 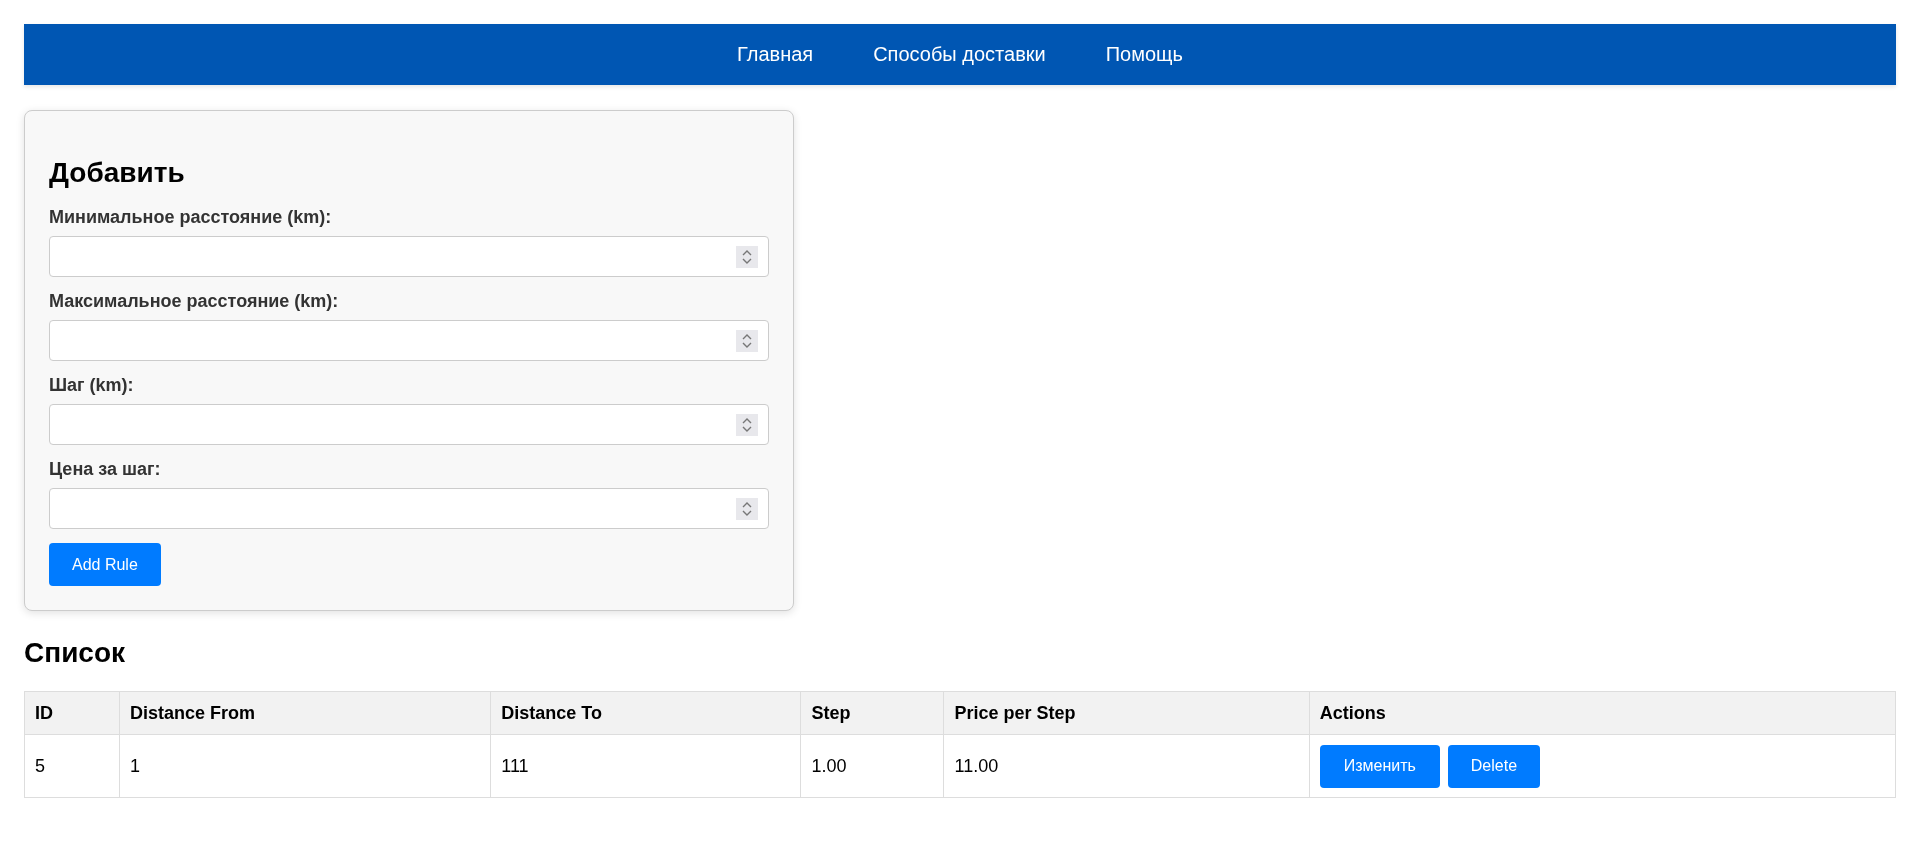 I want to click on table-cell: 11.00, so click(x=1126, y=766).